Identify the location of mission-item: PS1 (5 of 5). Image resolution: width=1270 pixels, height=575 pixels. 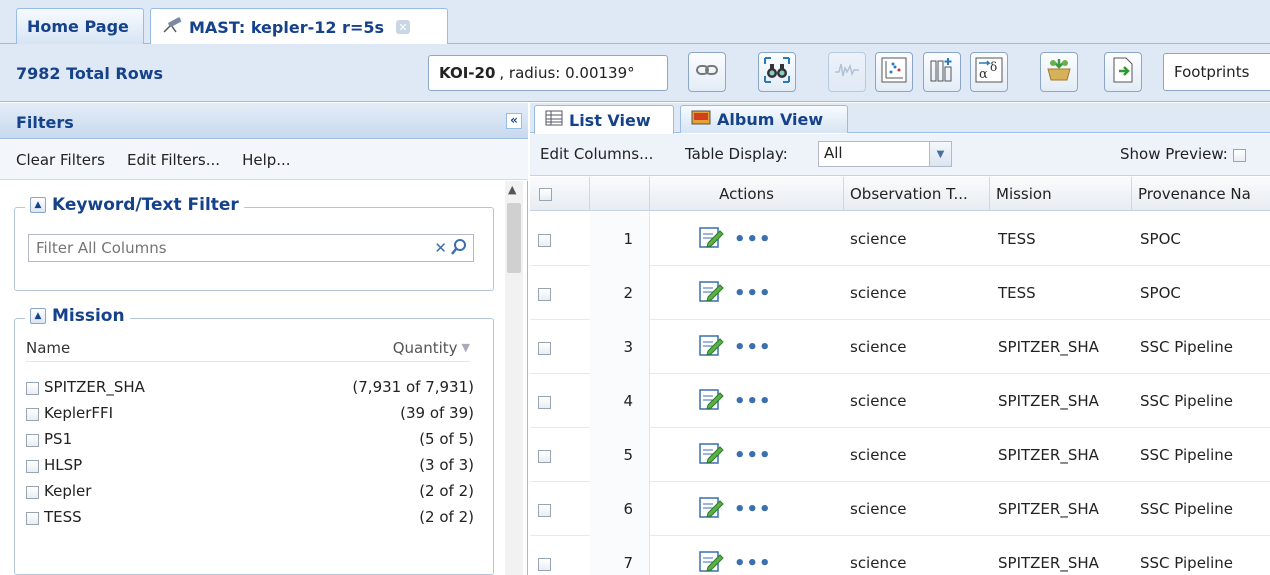
(250, 439).